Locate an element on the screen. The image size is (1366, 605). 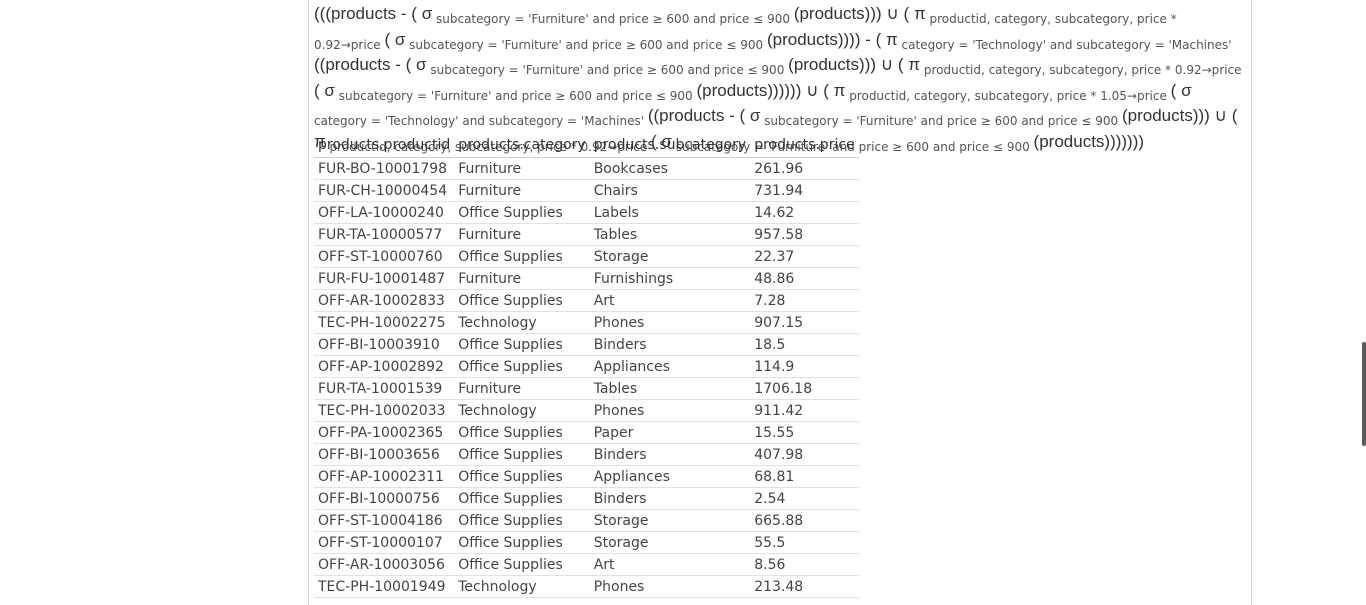
table-cell: 907.15 is located at coordinates (804, 322).